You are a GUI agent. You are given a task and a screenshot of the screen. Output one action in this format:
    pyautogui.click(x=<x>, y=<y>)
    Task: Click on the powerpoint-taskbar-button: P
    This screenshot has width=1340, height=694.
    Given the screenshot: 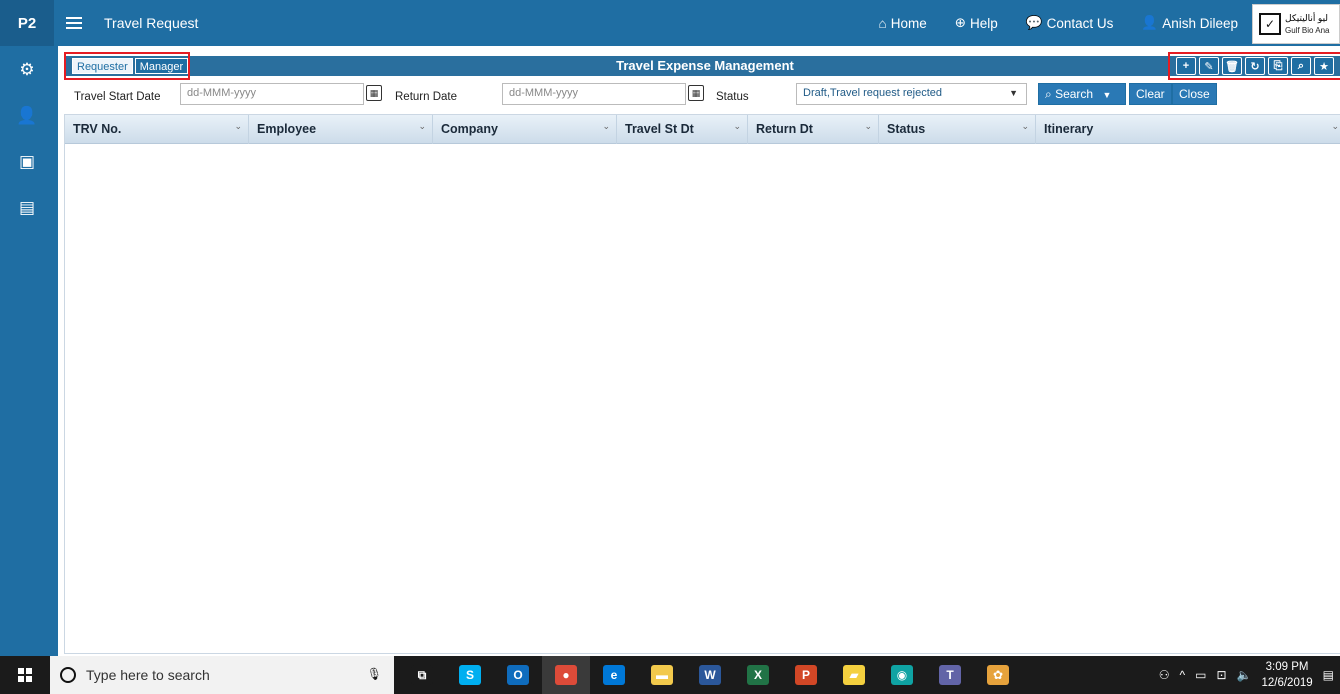 What is the action you would take?
    pyautogui.click(x=806, y=675)
    